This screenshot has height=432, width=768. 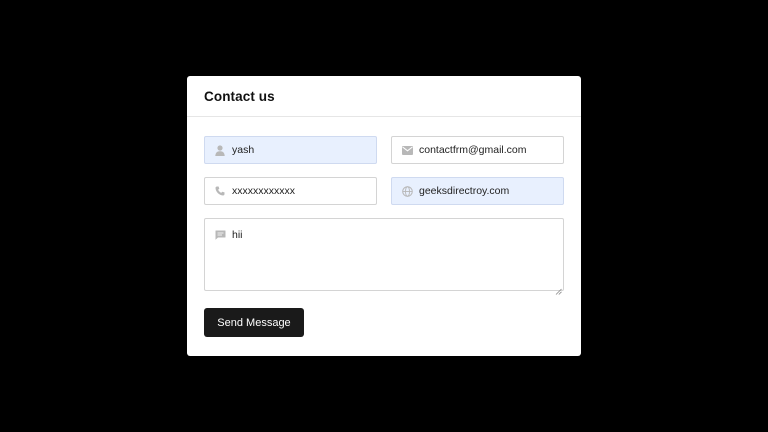 What do you see at coordinates (290, 150) in the screenshot?
I see `name-field: yash` at bounding box center [290, 150].